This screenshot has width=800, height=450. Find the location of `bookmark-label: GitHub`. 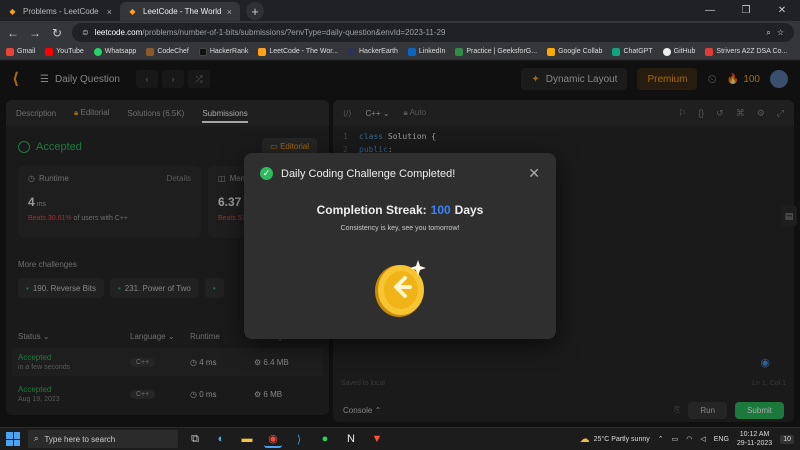

bookmark-label: GitHub is located at coordinates (684, 51).